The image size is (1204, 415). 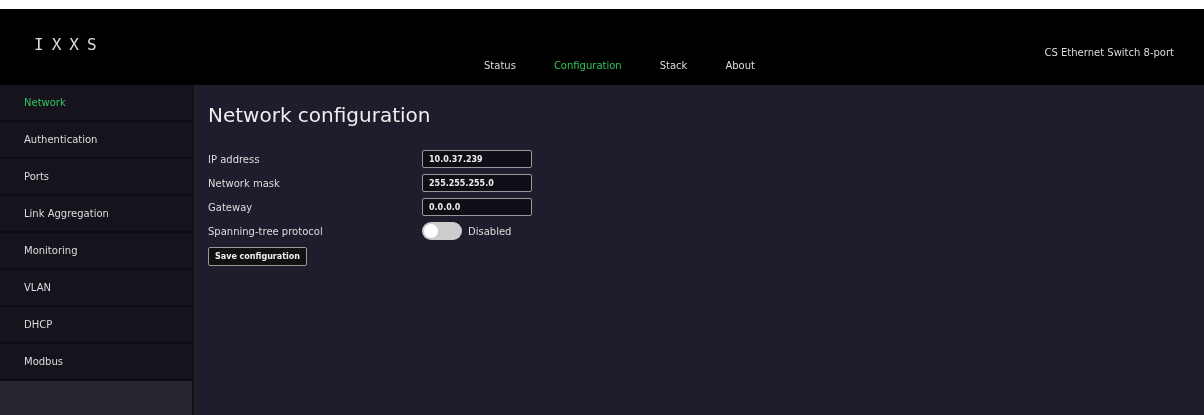 What do you see at coordinates (477, 183) in the screenshot?
I see `input-field: 255.255.255.0` at bounding box center [477, 183].